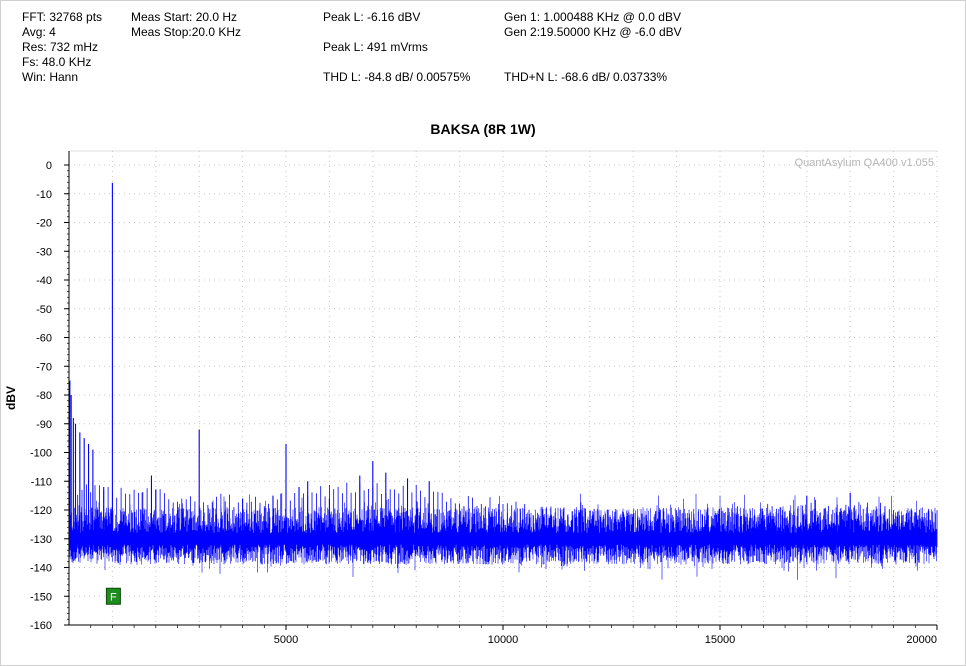  I want to click on y-tick-label: -130, so click(41, 540).